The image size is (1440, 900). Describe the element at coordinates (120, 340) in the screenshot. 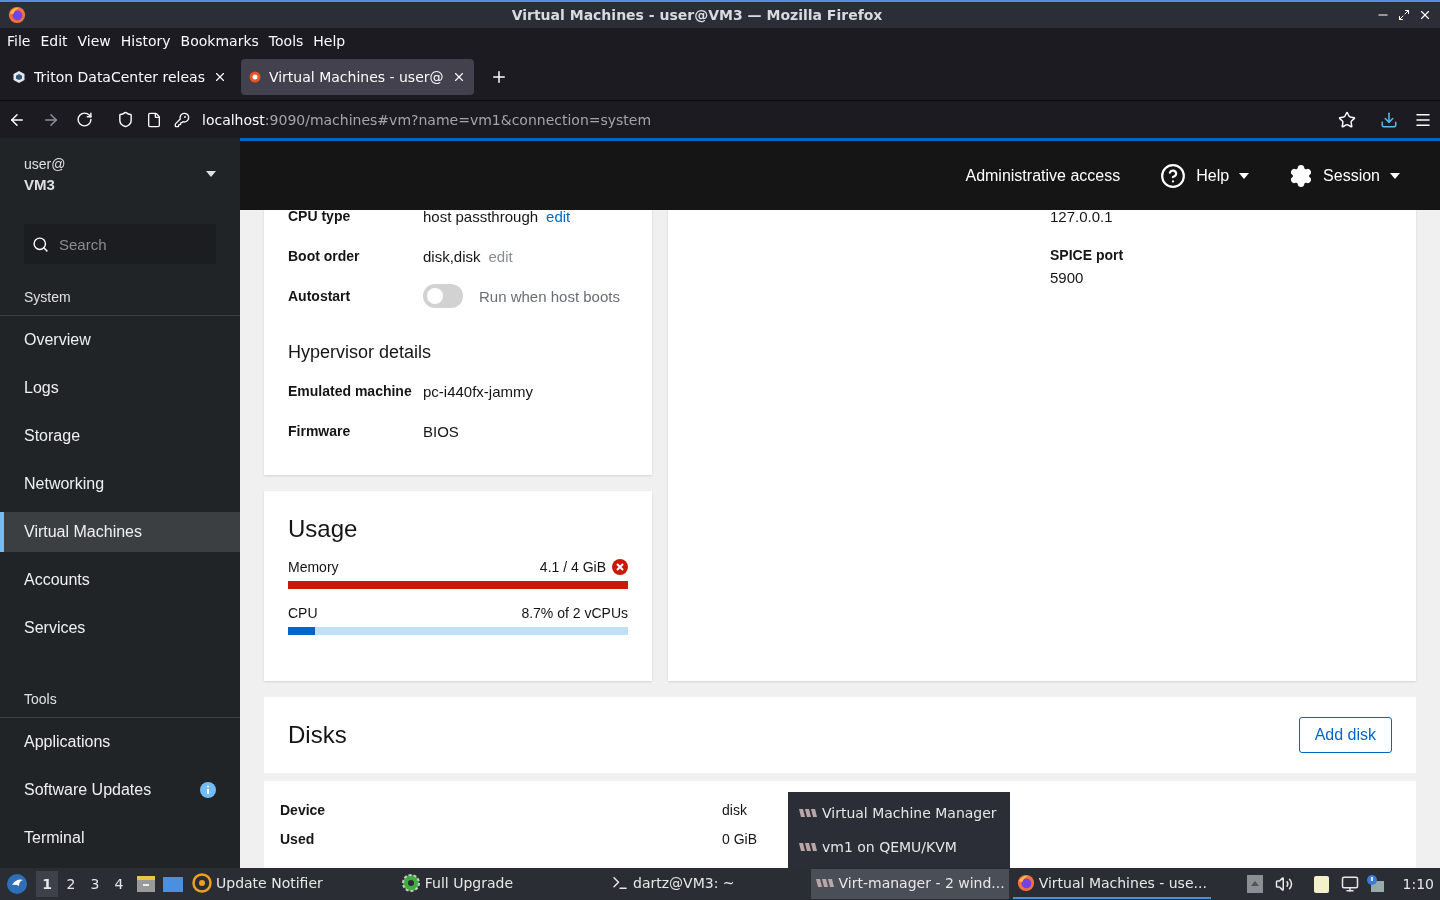

I see `nav-item: Overview` at that location.